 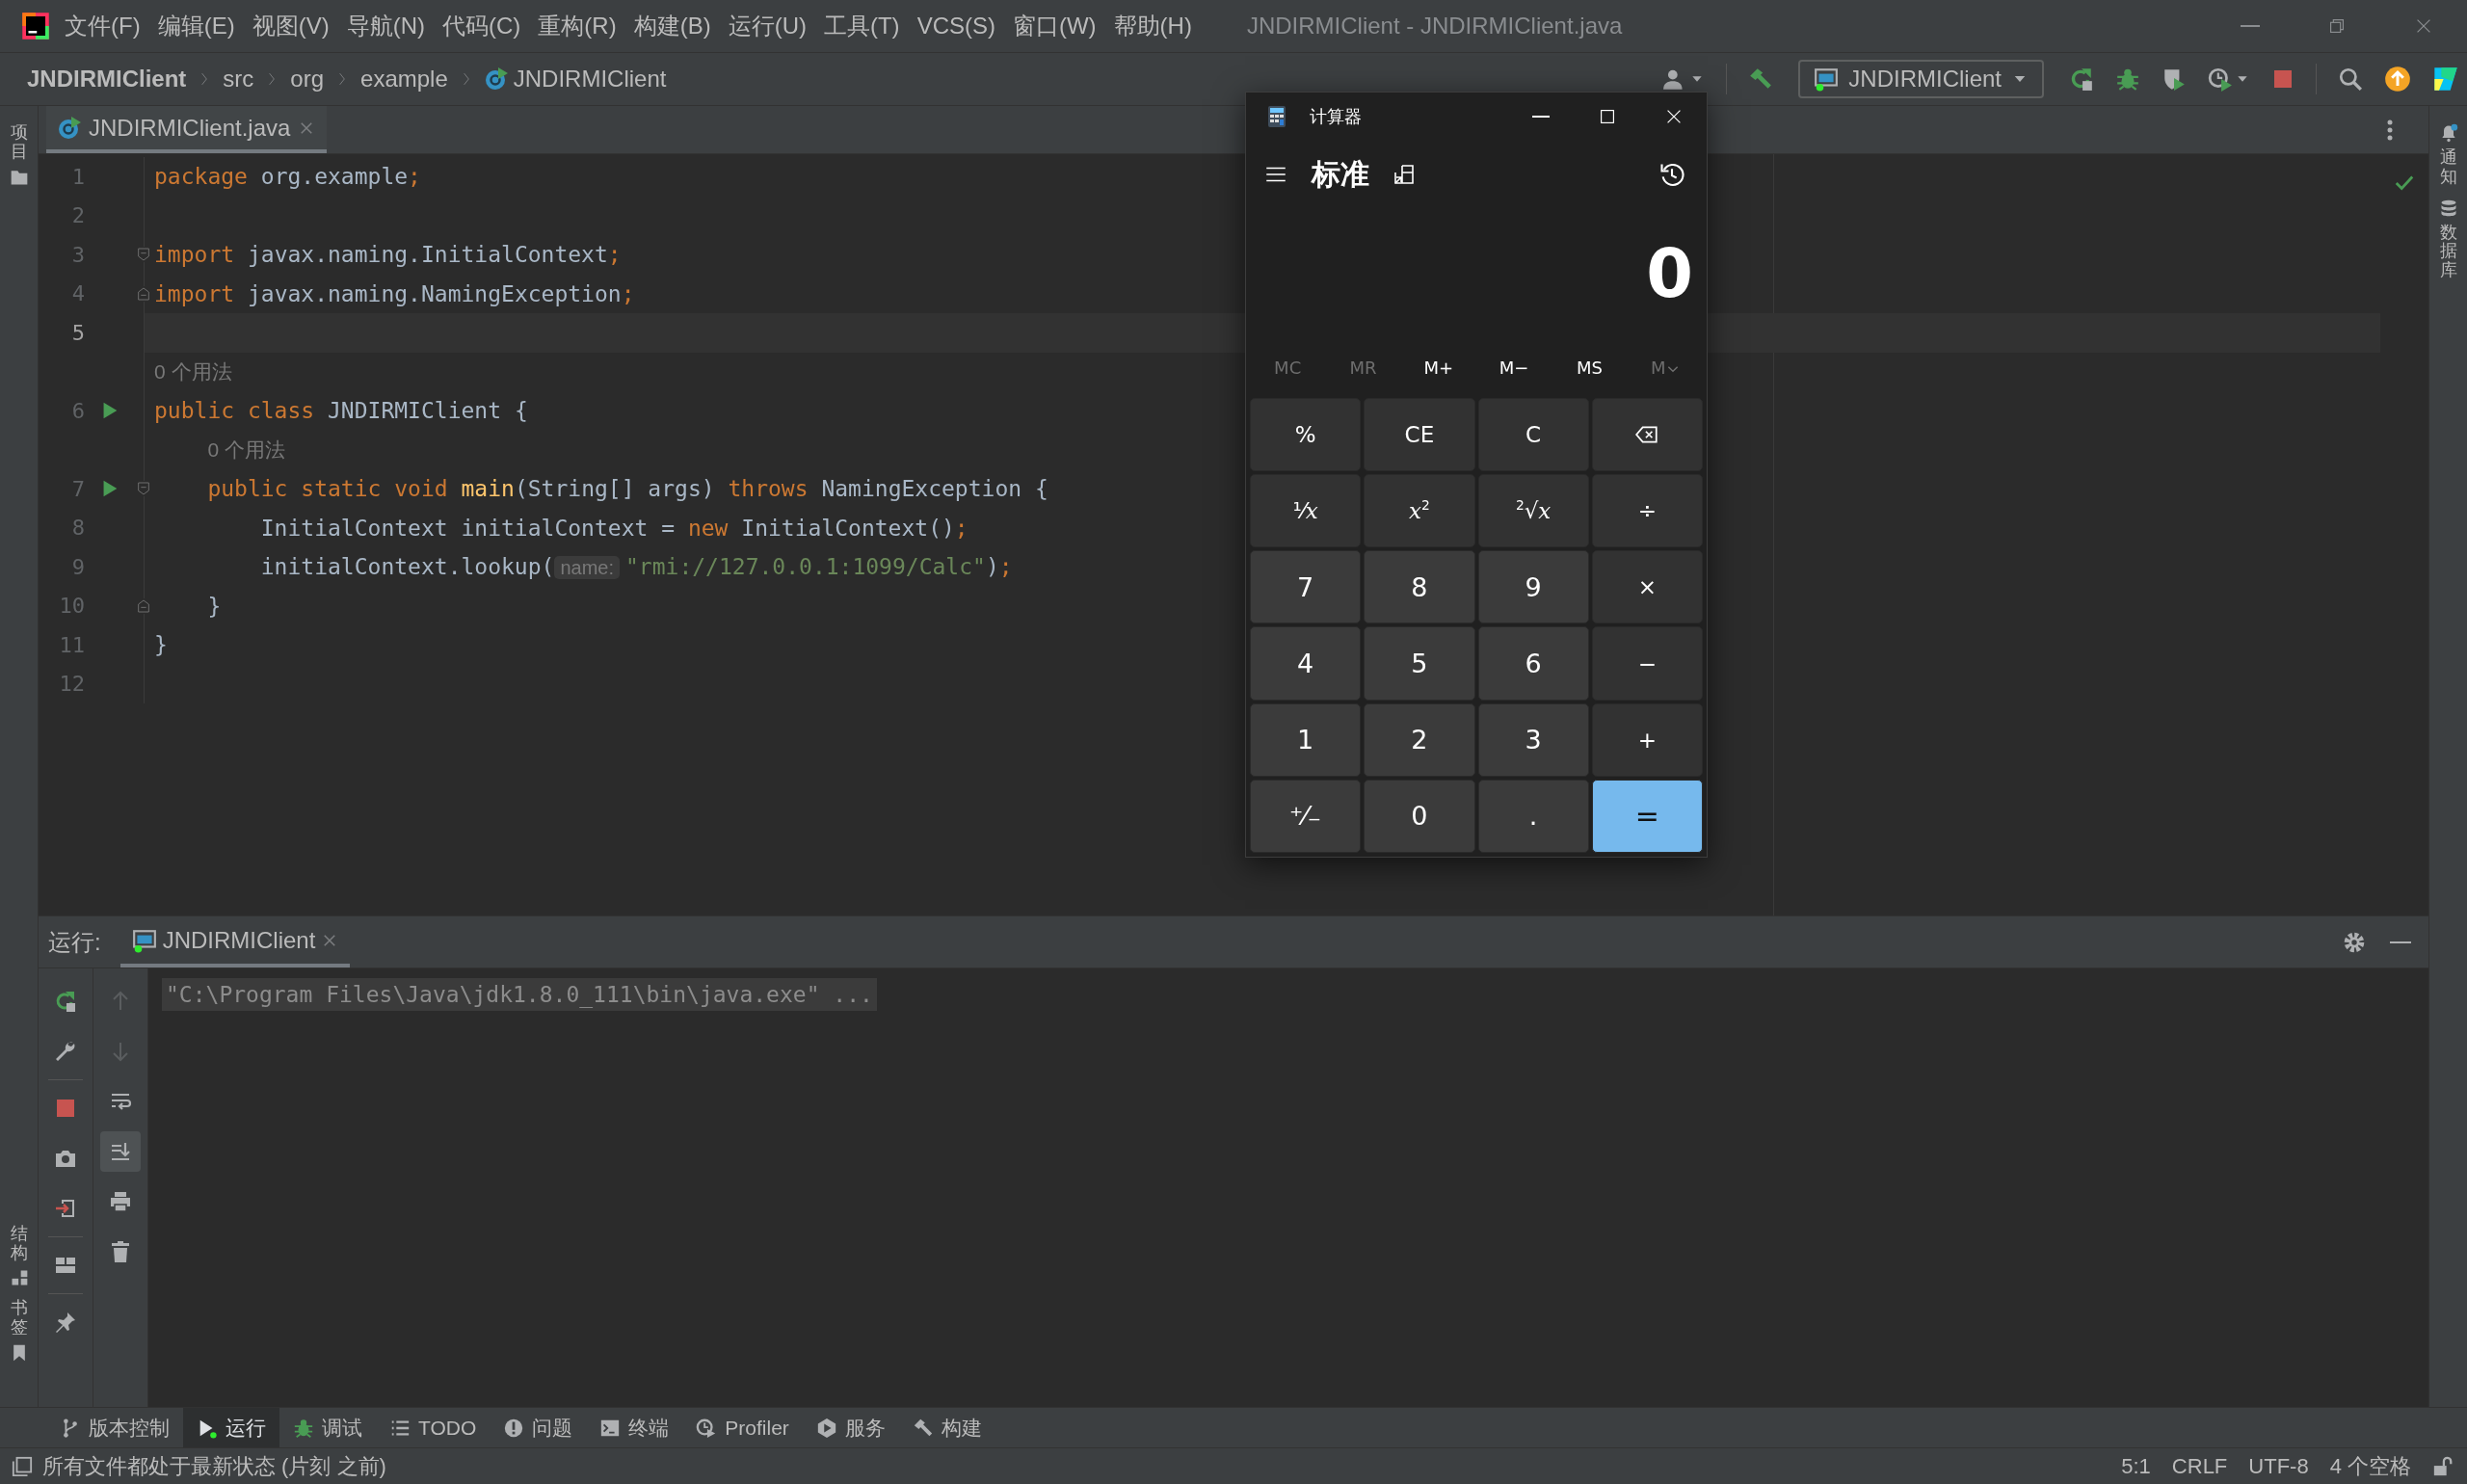 What do you see at coordinates (120, 1251) in the screenshot?
I see `trash-icon` at bounding box center [120, 1251].